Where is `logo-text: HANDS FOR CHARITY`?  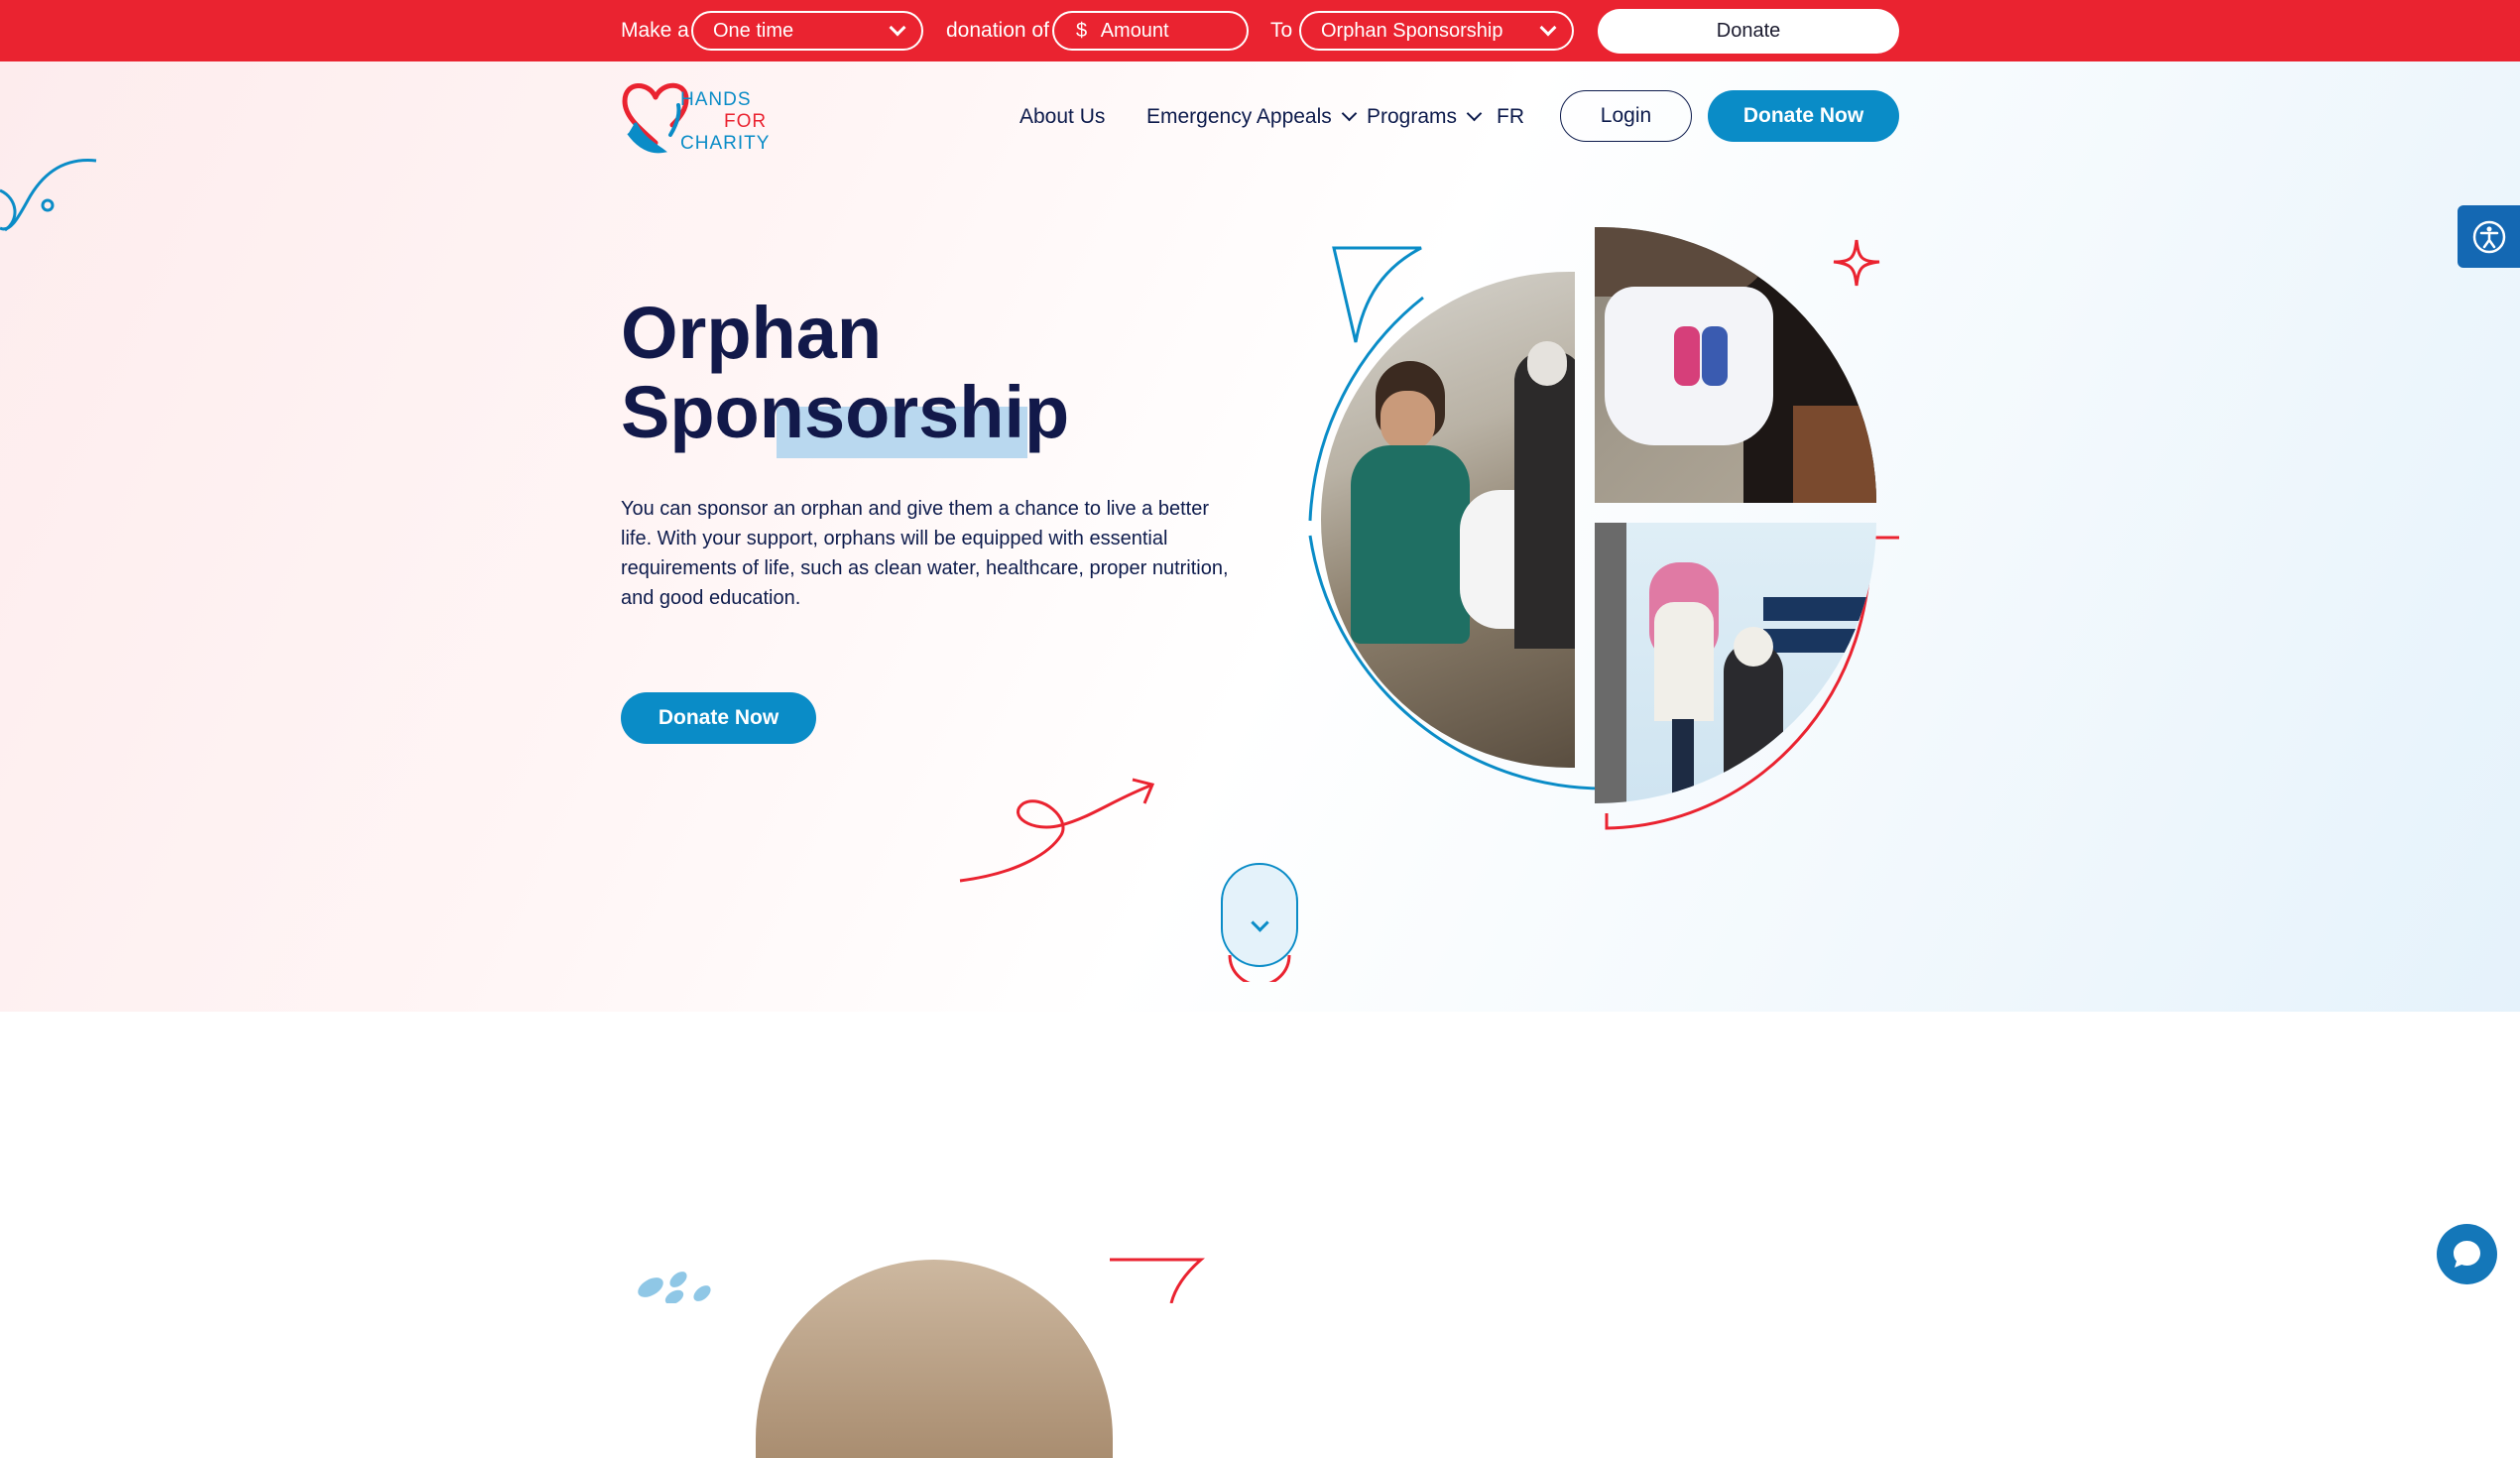
logo-text: HANDS FOR CHARITY is located at coordinates (725, 122).